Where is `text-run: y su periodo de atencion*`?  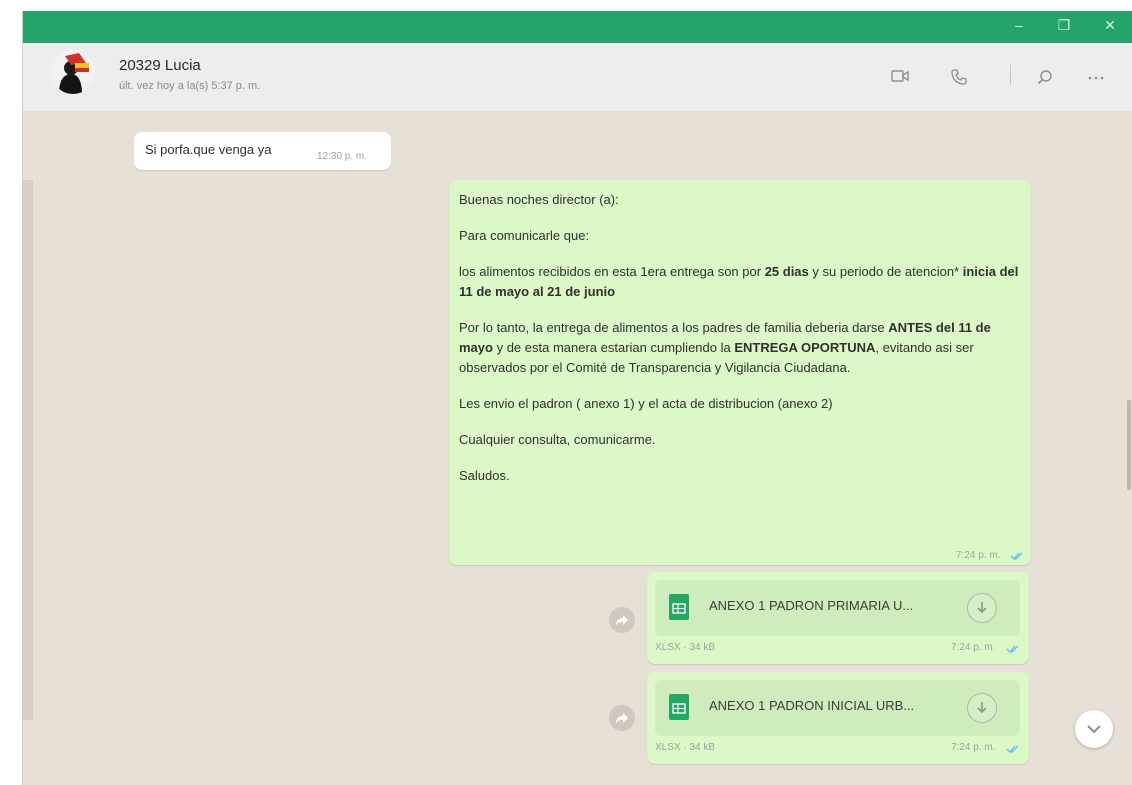 text-run: y su periodo de atencion* is located at coordinates (885, 271).